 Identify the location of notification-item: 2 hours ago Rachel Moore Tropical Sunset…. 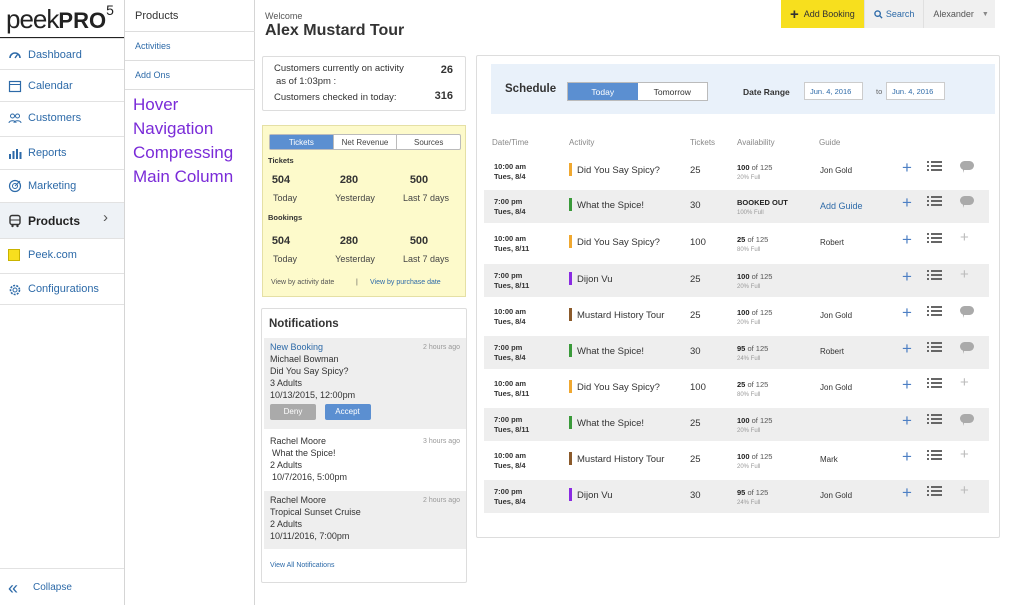
(365, 520).